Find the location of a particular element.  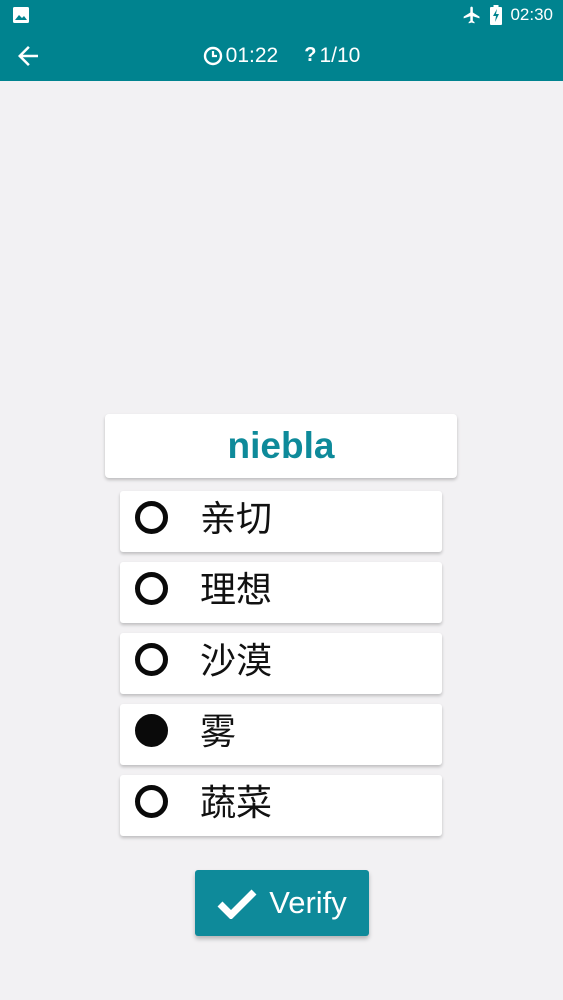

verify-button: Verify is located at coordinates (282, 903).